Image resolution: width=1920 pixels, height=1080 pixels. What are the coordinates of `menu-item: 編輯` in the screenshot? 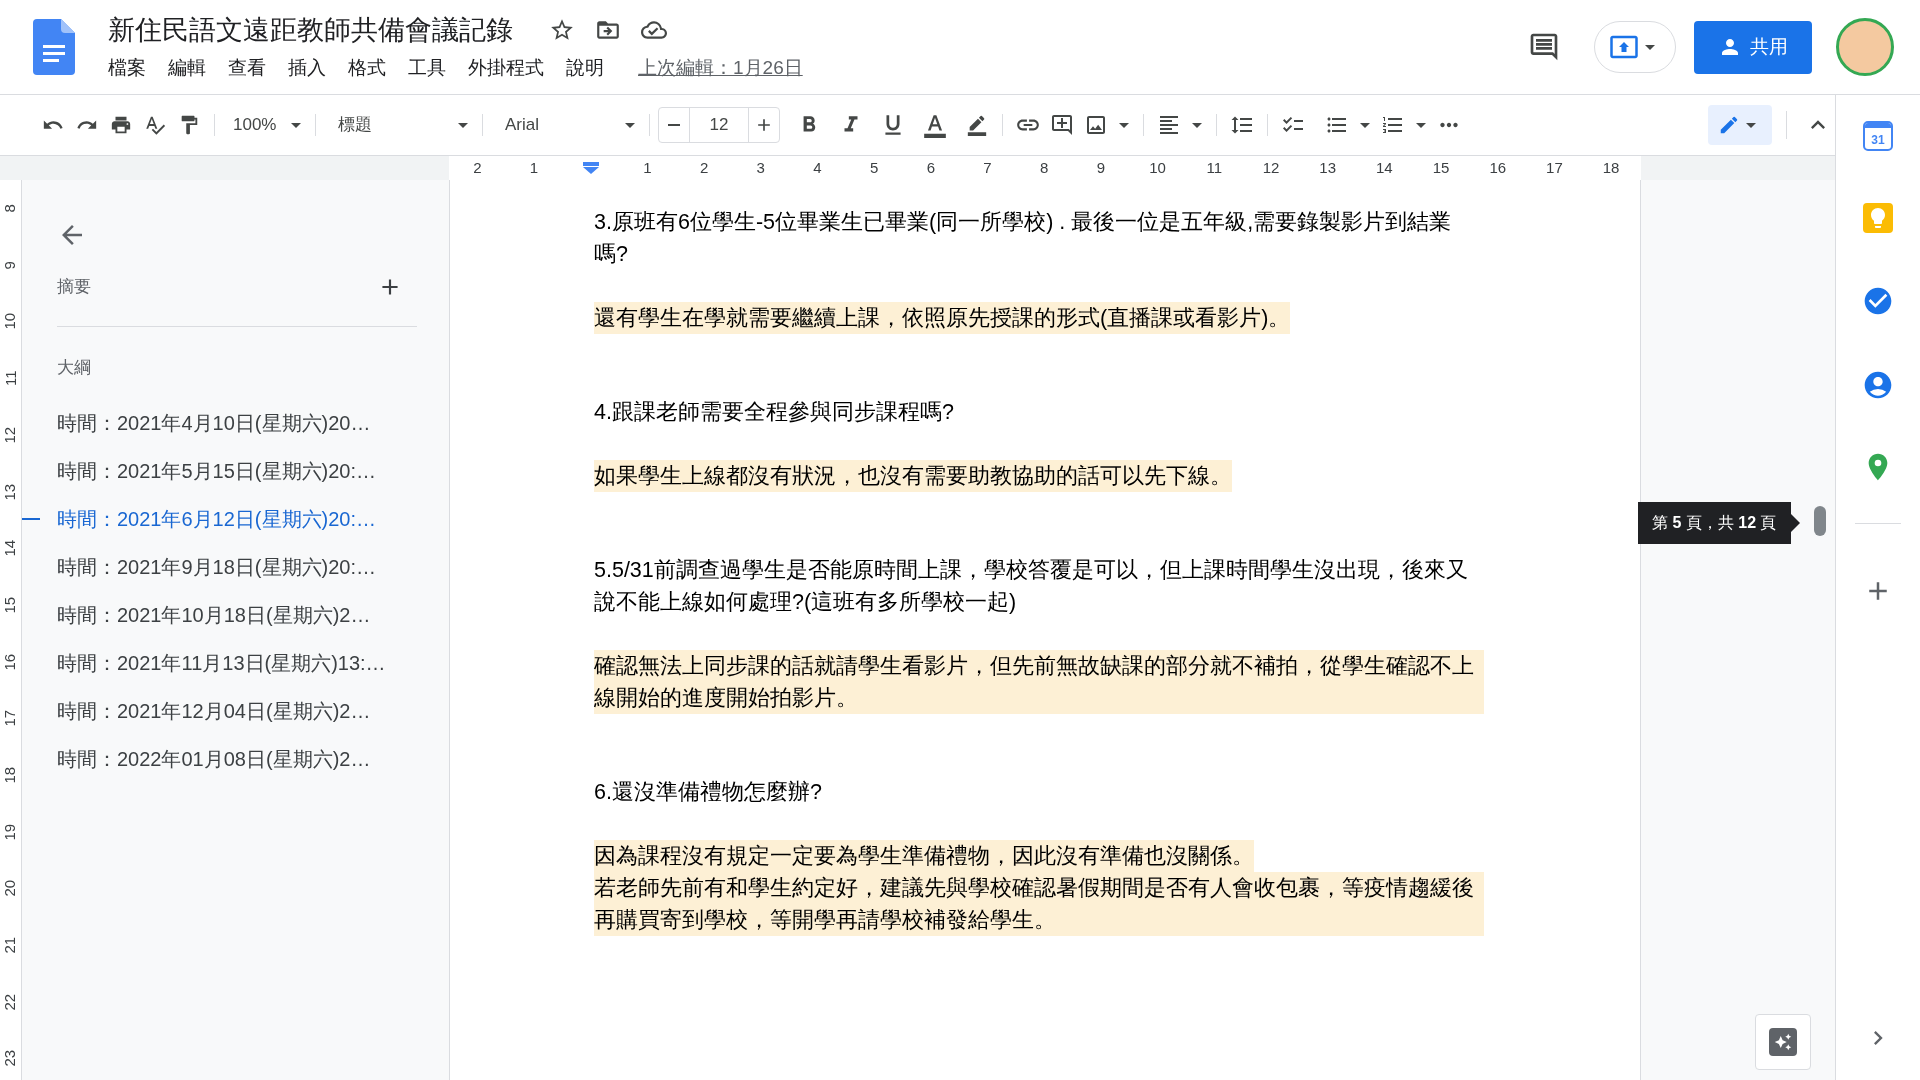 It's located at (187, 68).